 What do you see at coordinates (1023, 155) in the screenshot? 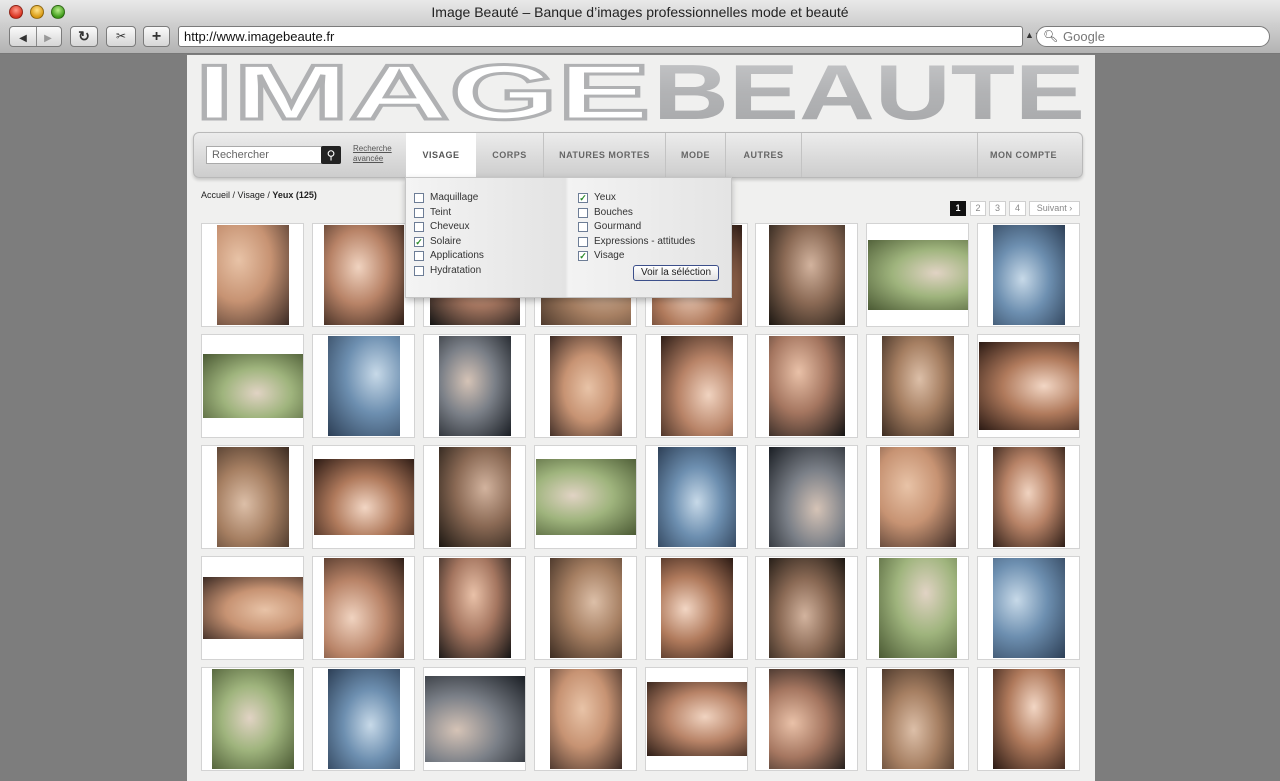
I see `tab-mon-compte: MON COMPTE` at bounding box center [1023, 155].